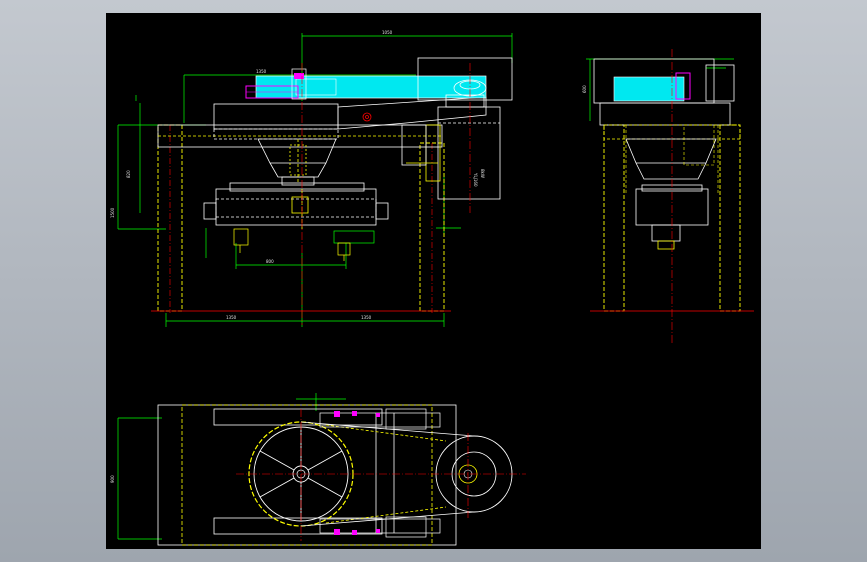 Image resolution: width=867 pixels, height=562 pixels. I want to click on svg-text: 800, so click(270, 261).